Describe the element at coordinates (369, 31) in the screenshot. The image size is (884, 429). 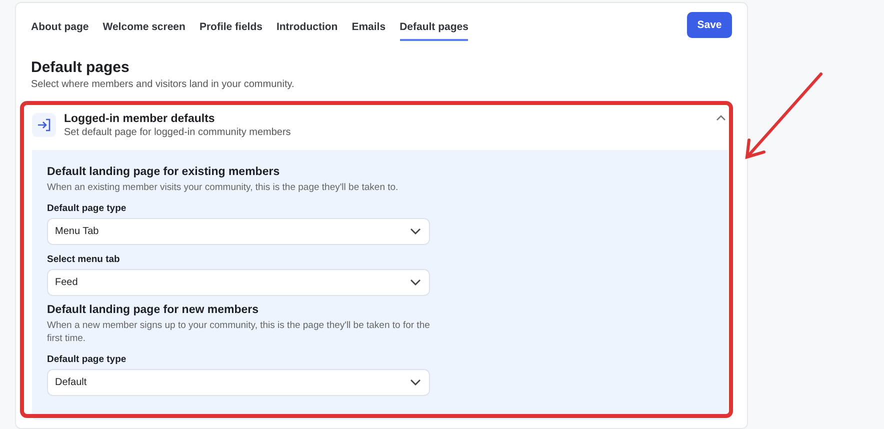
I see `tab: Emails` at that location.